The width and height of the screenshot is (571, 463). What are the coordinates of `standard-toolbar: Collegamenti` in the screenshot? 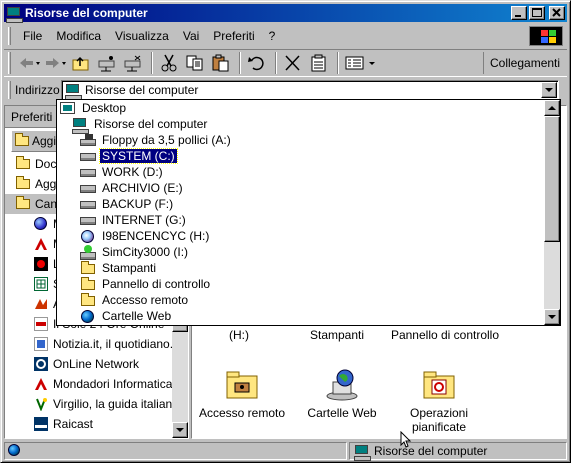 It's located at (285, 63).